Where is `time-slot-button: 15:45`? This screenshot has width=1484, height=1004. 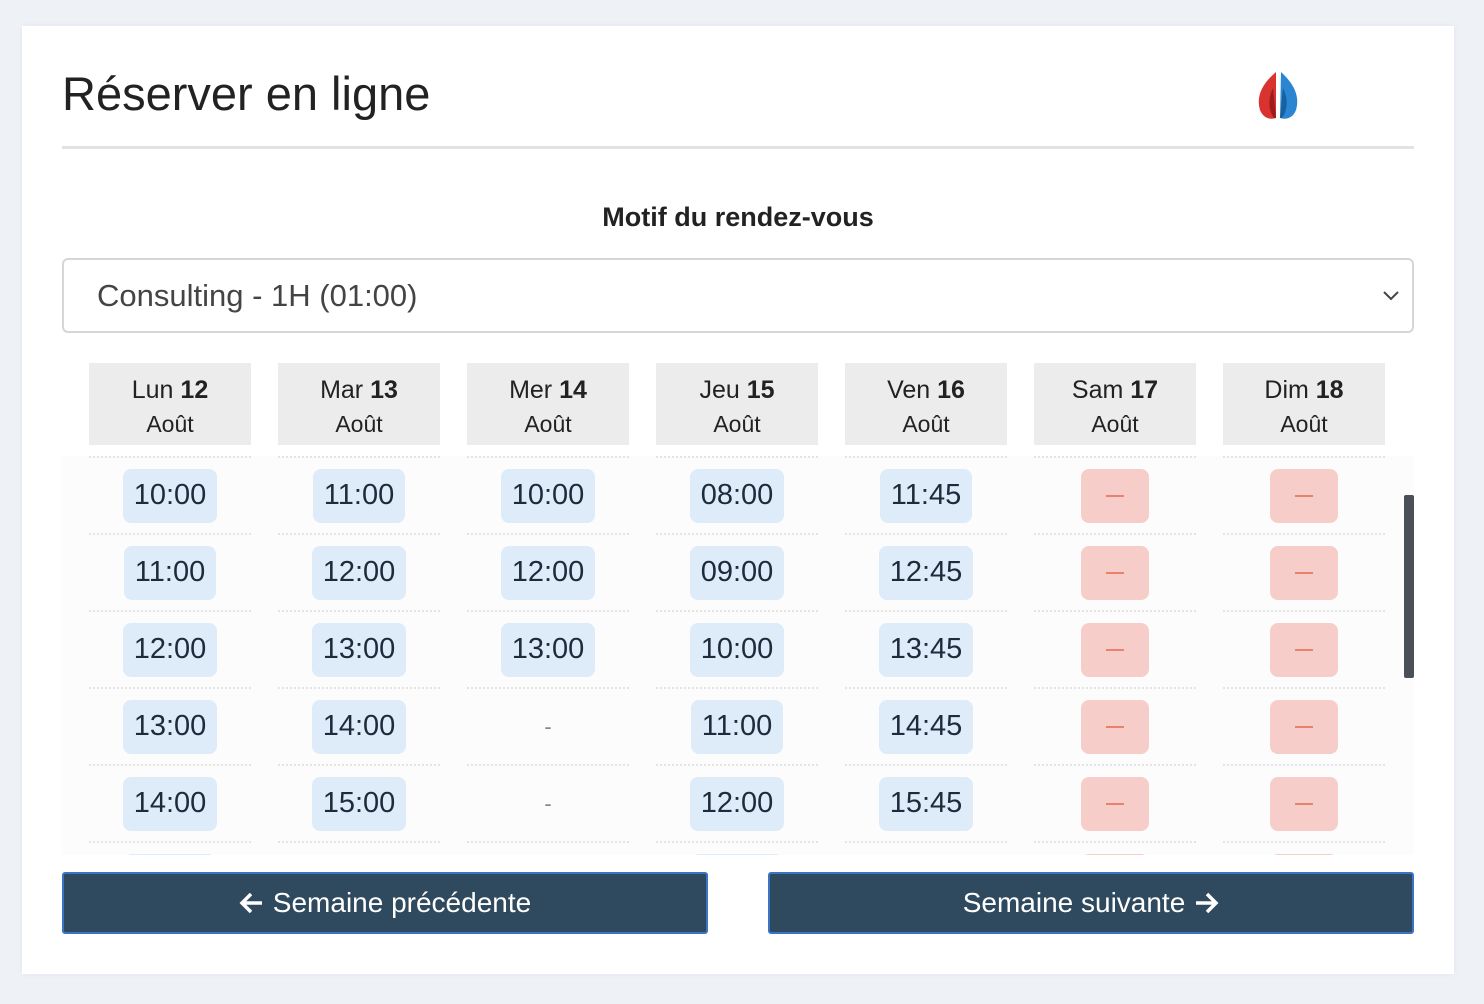
time-slot-button: 15:45 is located at coordinates (926, 803).